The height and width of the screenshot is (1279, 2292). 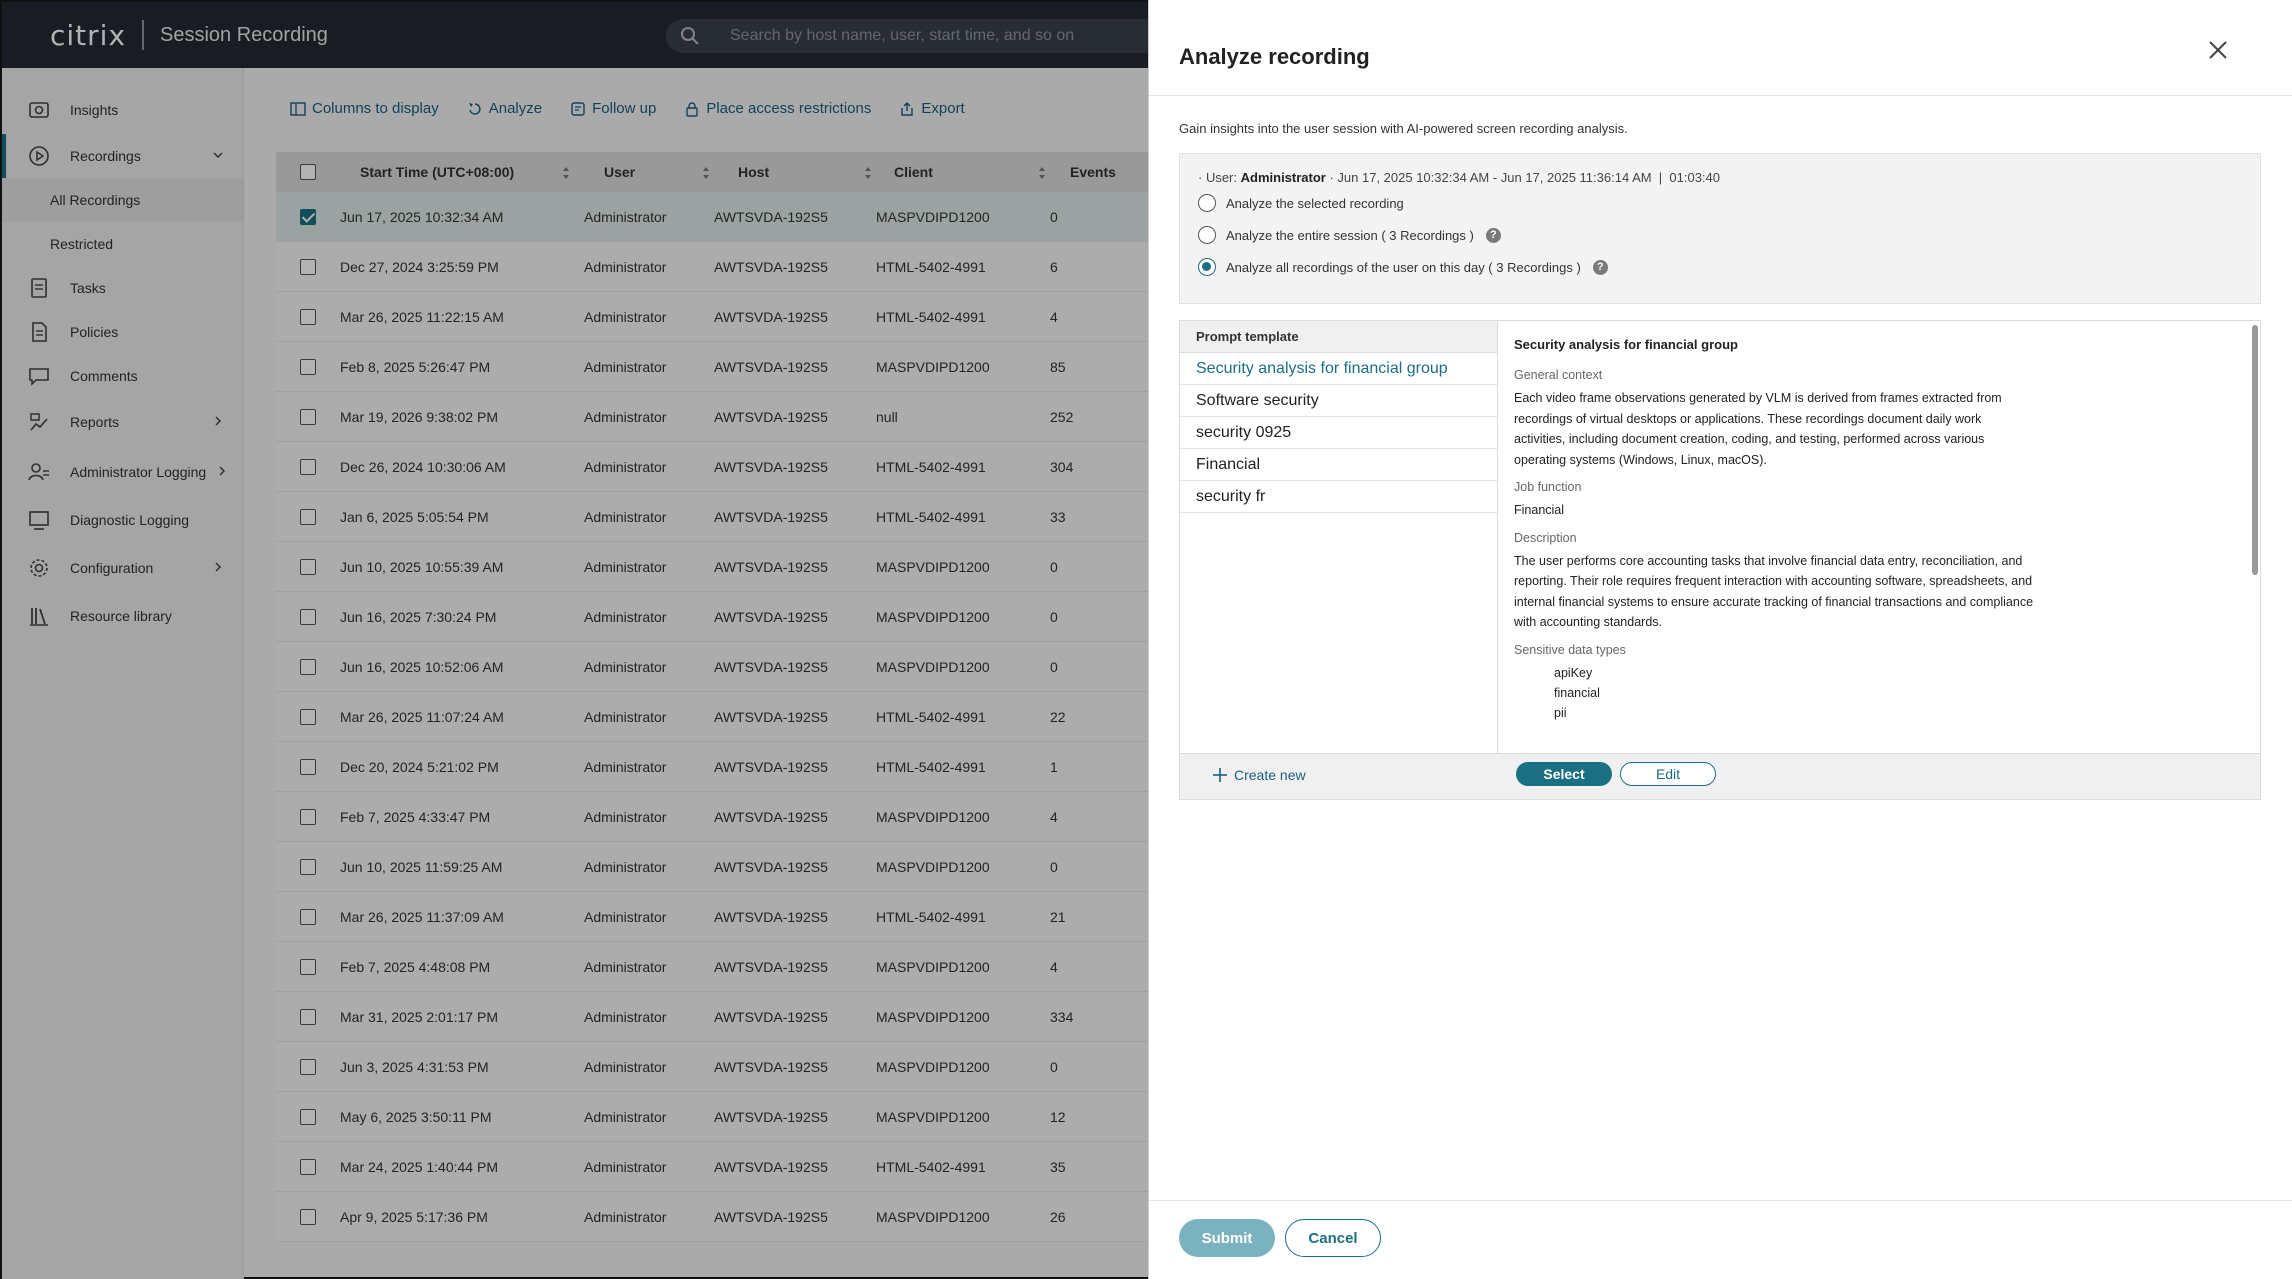 What do you see at coordinates (1227, 1238) in the screenshot?
I see `submit-button: Submit` at bounding box center [1227, 1238].